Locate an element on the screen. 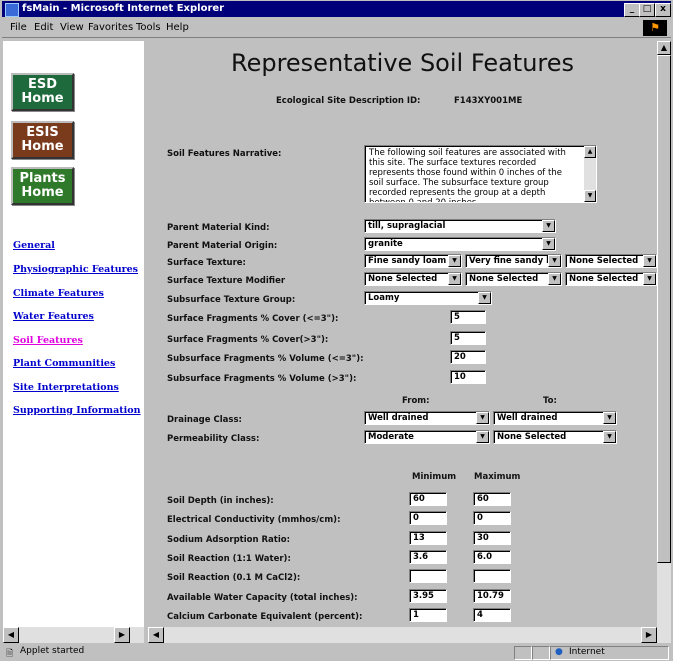 This screenshot has width=673, height=662. maximize-button: □ is located at coordinates (647, 10).